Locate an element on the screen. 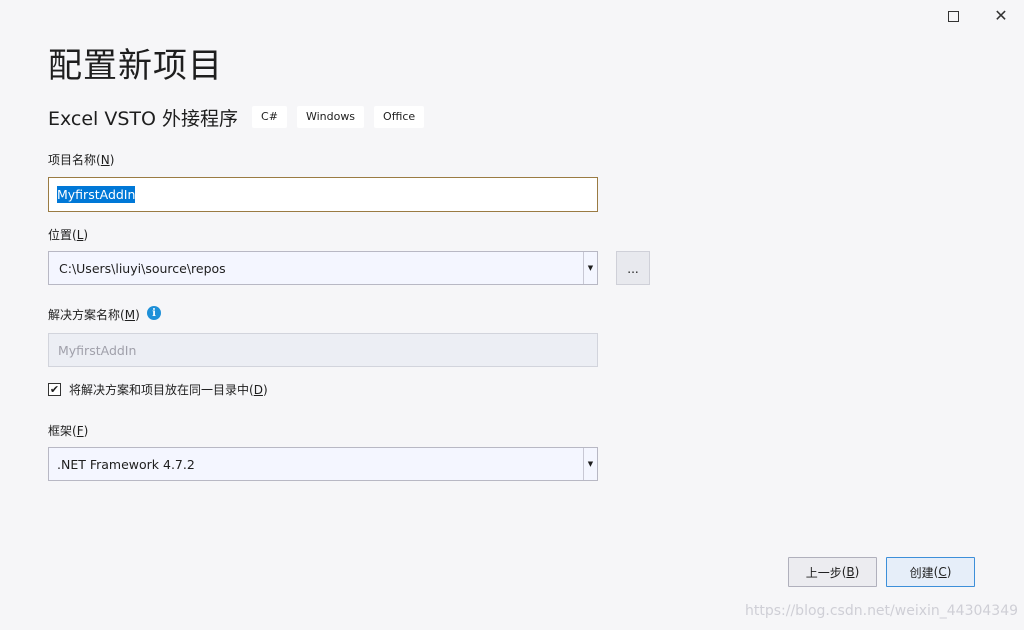  create-button: 创建(C) is located at coordinates (930, 572).